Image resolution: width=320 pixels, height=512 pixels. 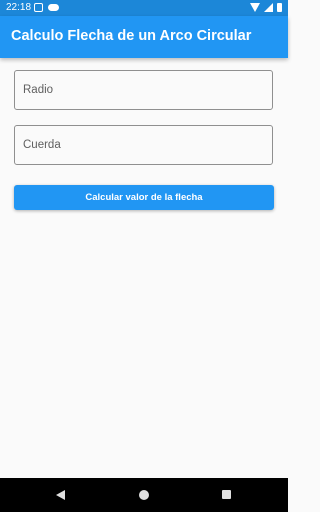 I want to click on status-bar: 22:18, so click(x=144, y=8).